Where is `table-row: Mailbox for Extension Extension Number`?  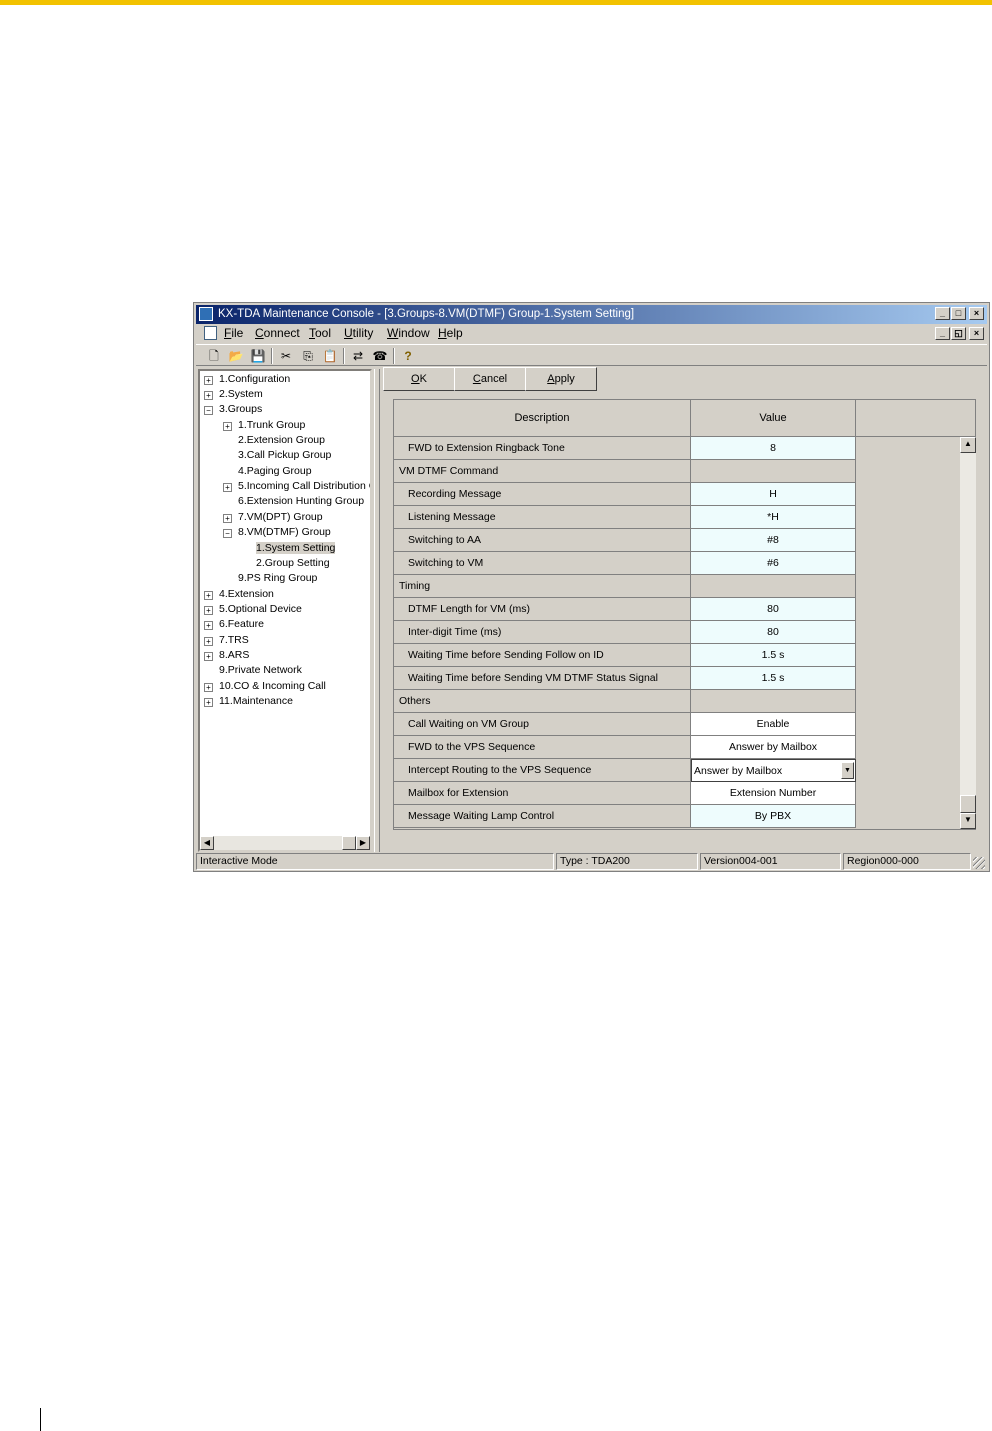 table-row: Mailbox for Extension Extension Number is located at coordinates (625, 793).